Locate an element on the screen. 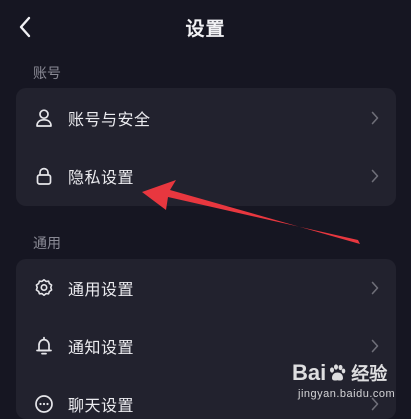 The height and width of the screenshot is (419, 411). page-title: 设置 is located at coordinates (205, 29).